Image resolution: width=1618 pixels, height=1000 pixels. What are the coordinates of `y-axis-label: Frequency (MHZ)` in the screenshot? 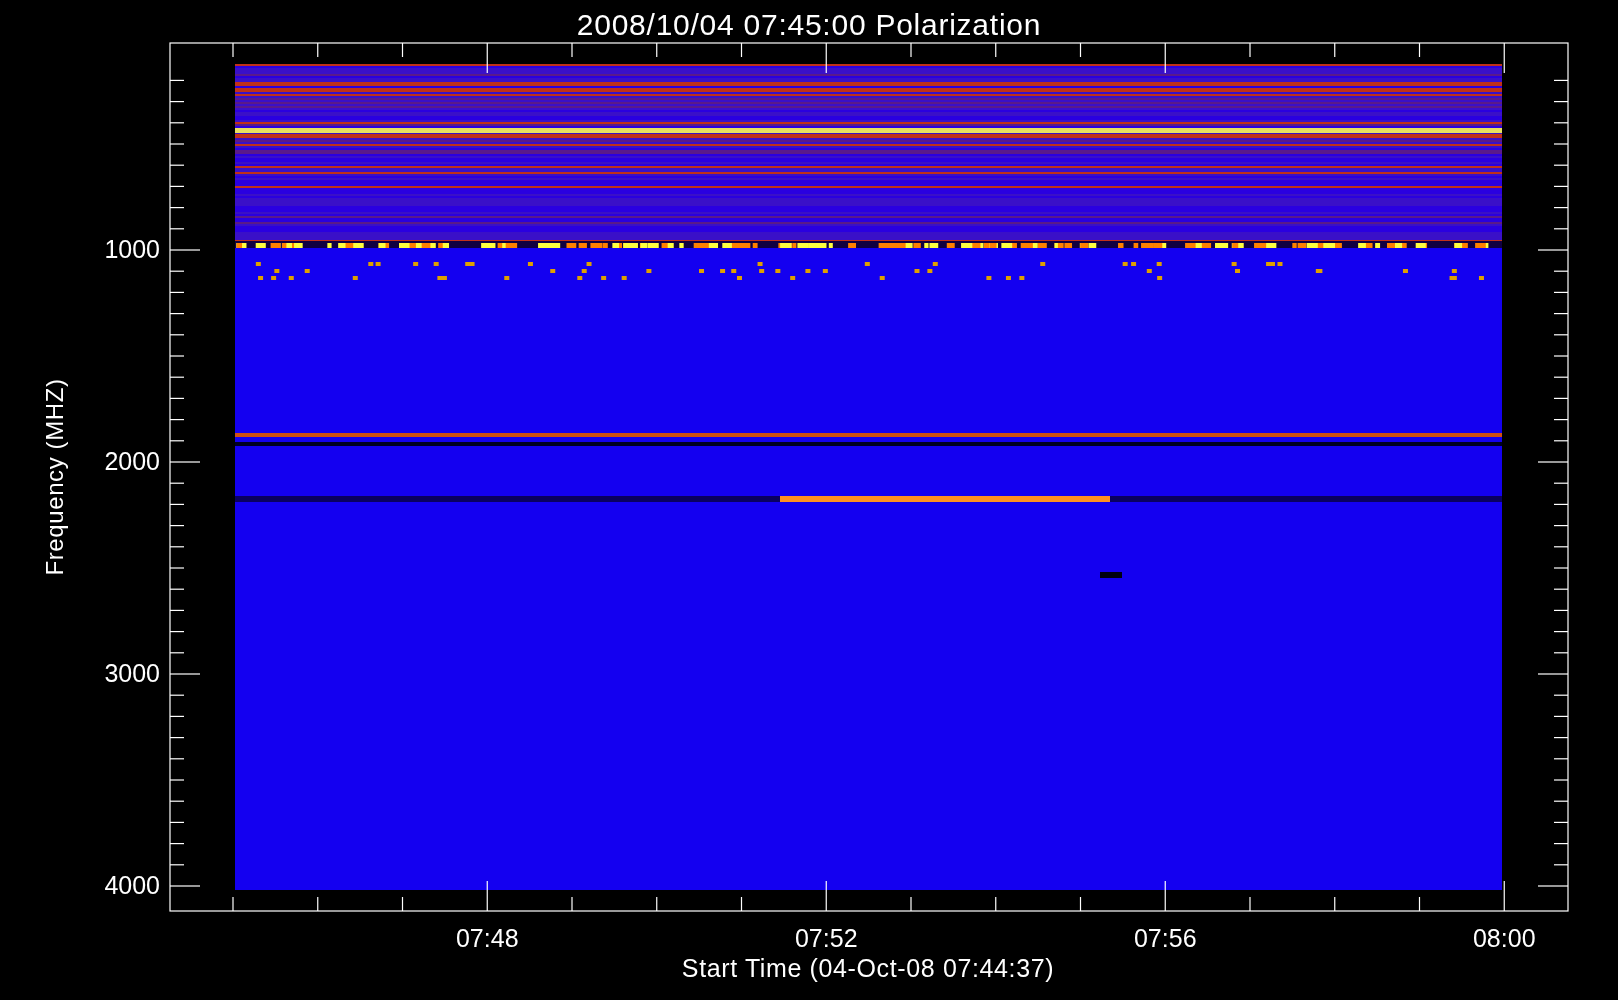 It's located at (54, 477).